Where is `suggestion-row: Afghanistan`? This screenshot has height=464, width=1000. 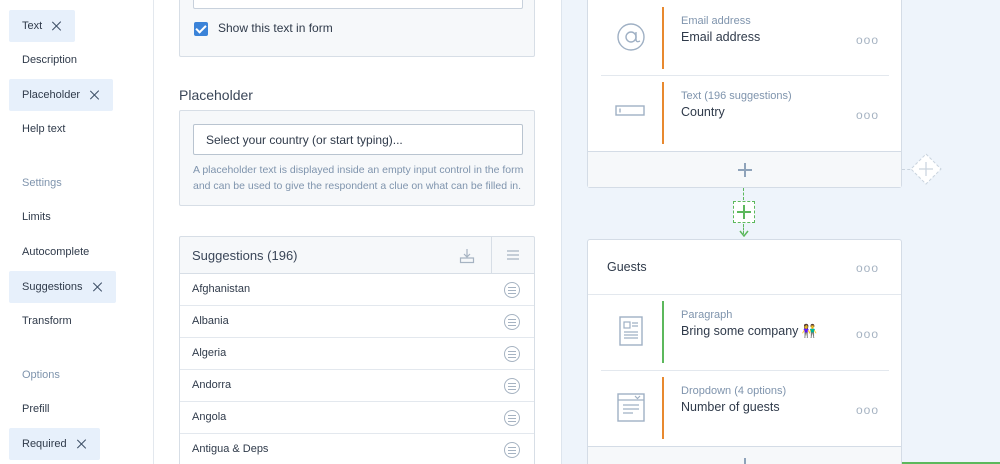 suggestion-row: Afghanistan is located at coordinates (357, 290).